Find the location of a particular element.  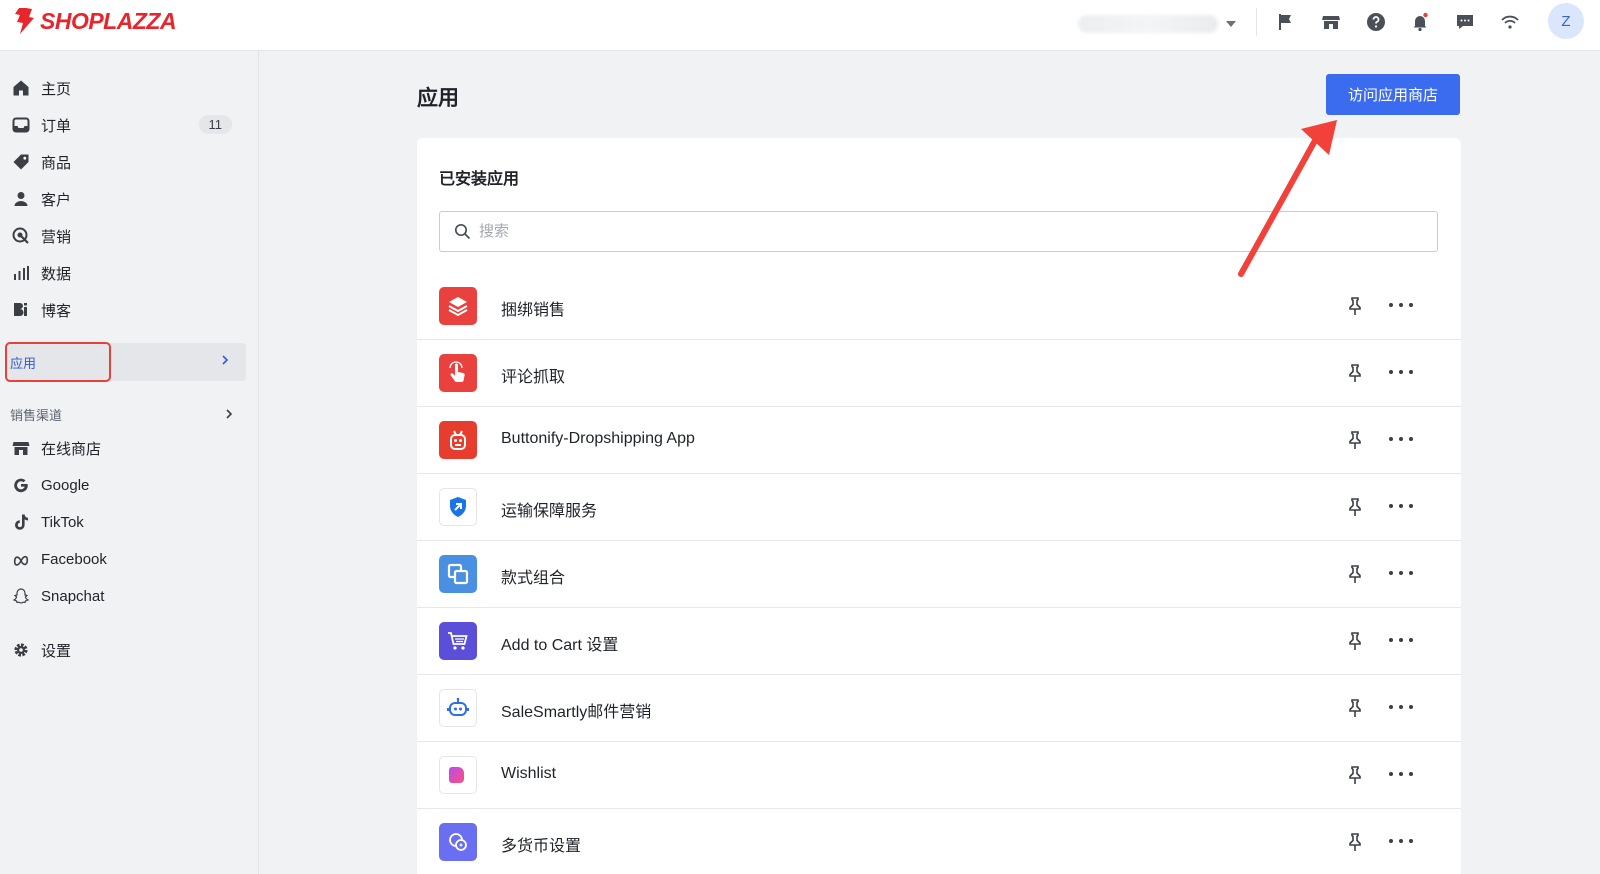

sidebar-item-settings: 设置 is located at coordinates (126, 650).